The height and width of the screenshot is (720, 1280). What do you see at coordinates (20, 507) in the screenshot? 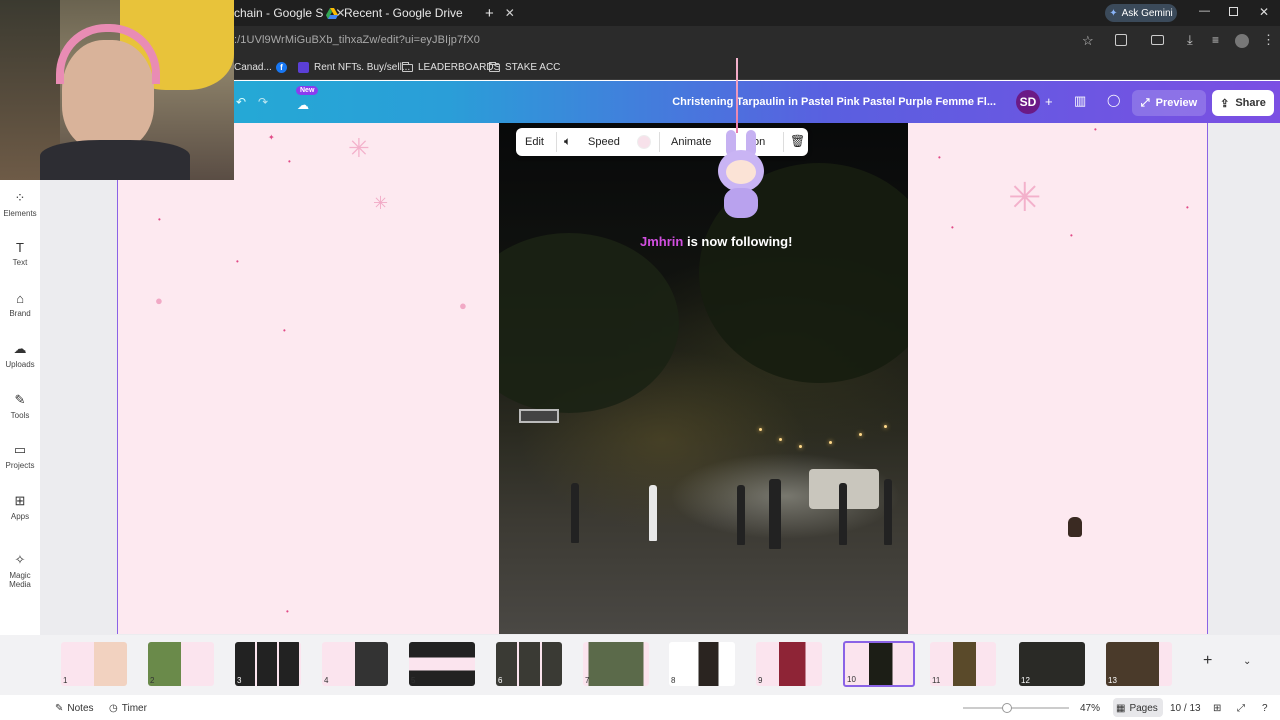
I see `sidebar-item-apps: ⊞ Apps` at bounding box center [20, 507].